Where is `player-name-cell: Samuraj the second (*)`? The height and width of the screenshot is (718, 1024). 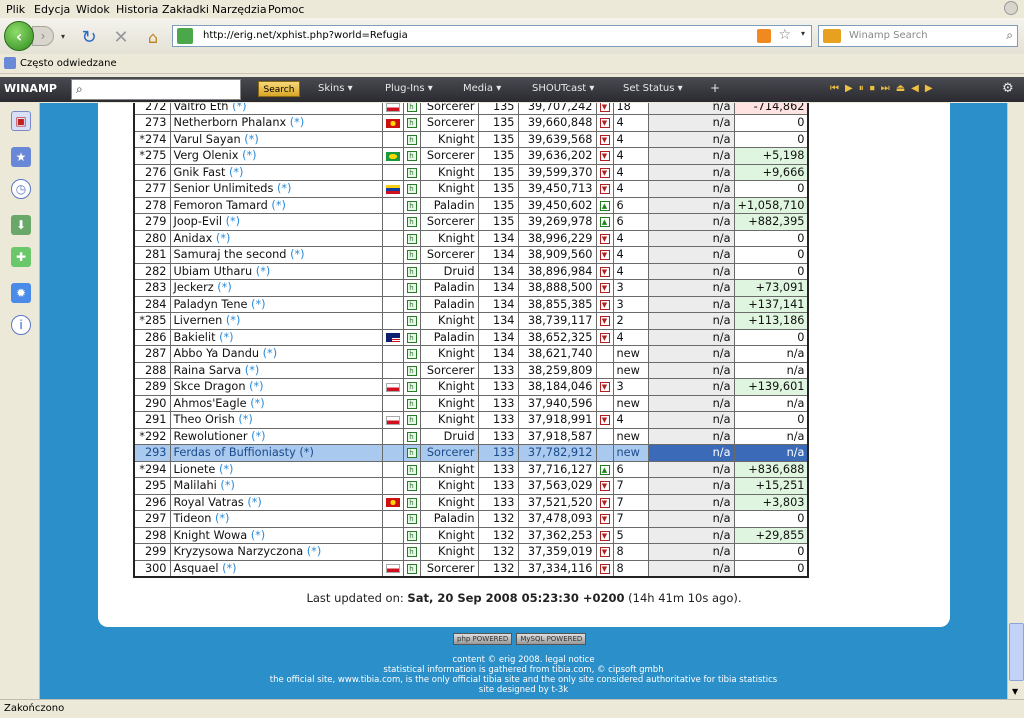 player-name-cell: Samuraj the second (*) is located at coordinates (276, 255).